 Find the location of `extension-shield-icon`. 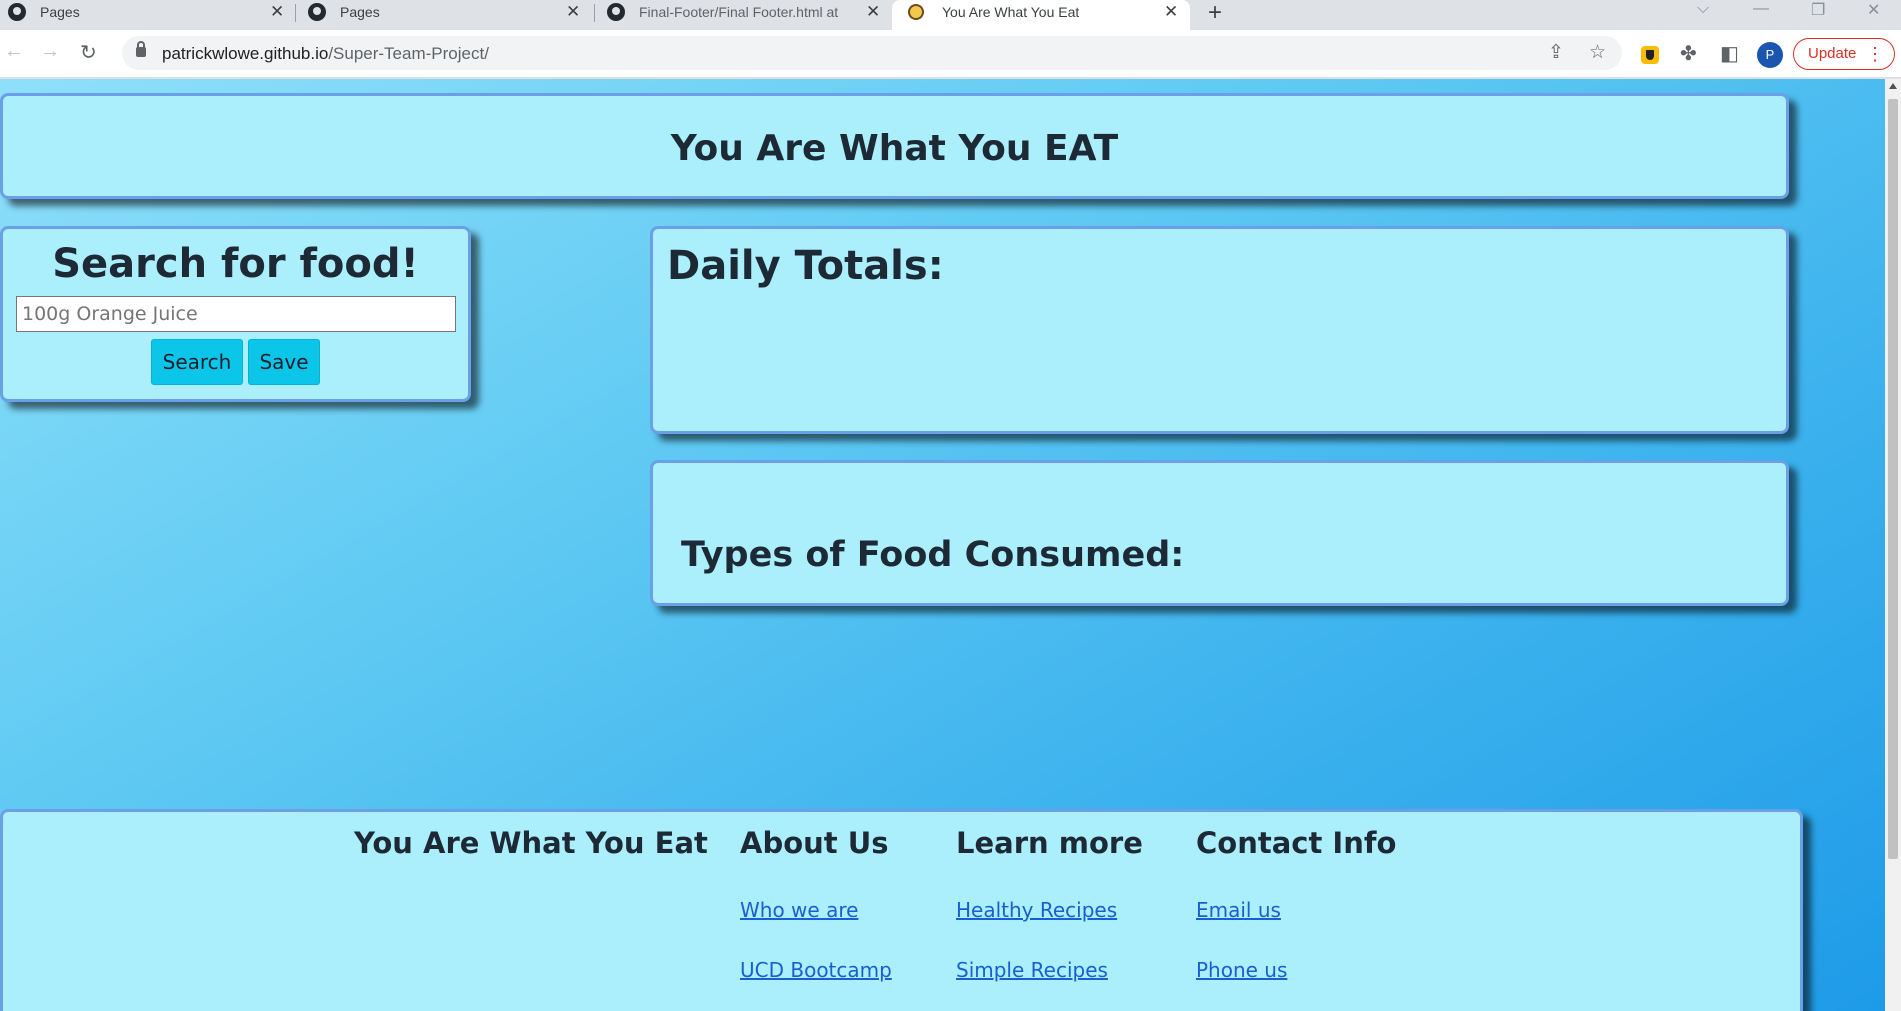

extension-shield-icon is located at coordinates (1650, 55).